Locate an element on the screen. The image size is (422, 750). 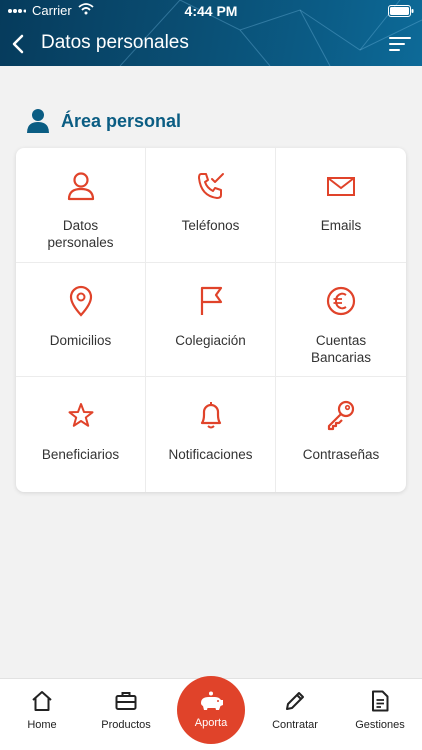
menu-button is located at coordinates (400, 44).